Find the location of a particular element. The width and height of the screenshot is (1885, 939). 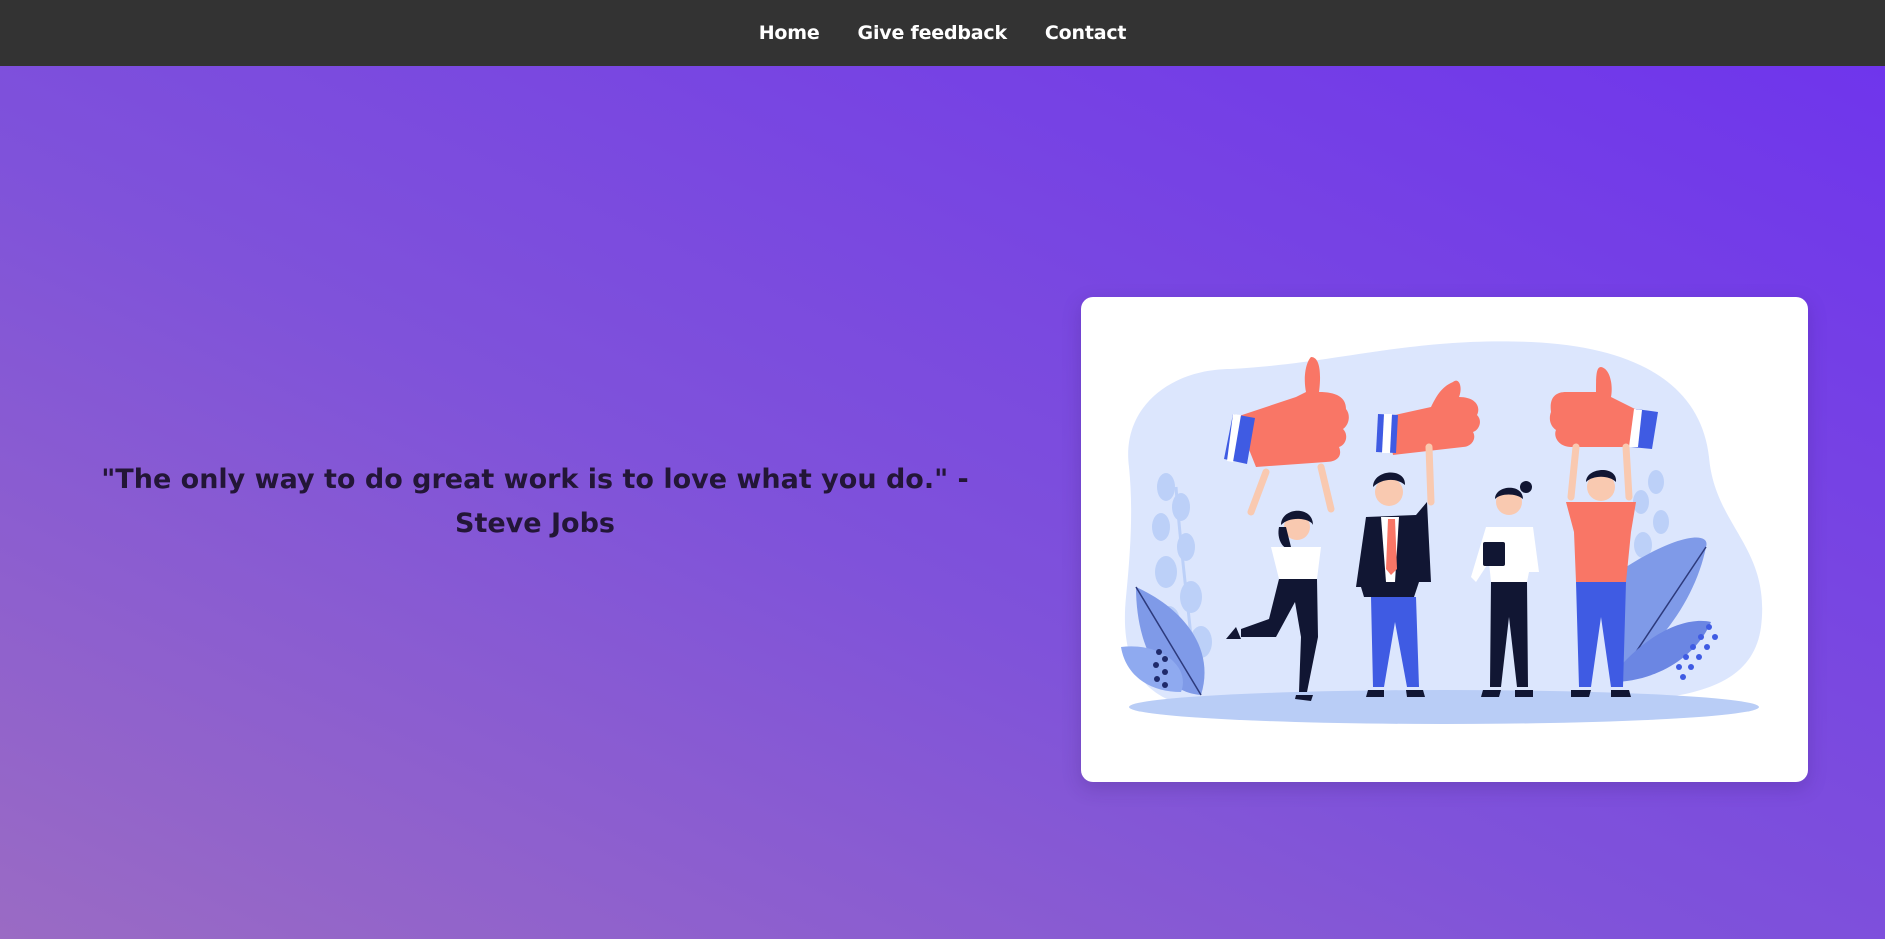

nav-give-feedback-link: Give feedback is located at coordinates (933, 33).